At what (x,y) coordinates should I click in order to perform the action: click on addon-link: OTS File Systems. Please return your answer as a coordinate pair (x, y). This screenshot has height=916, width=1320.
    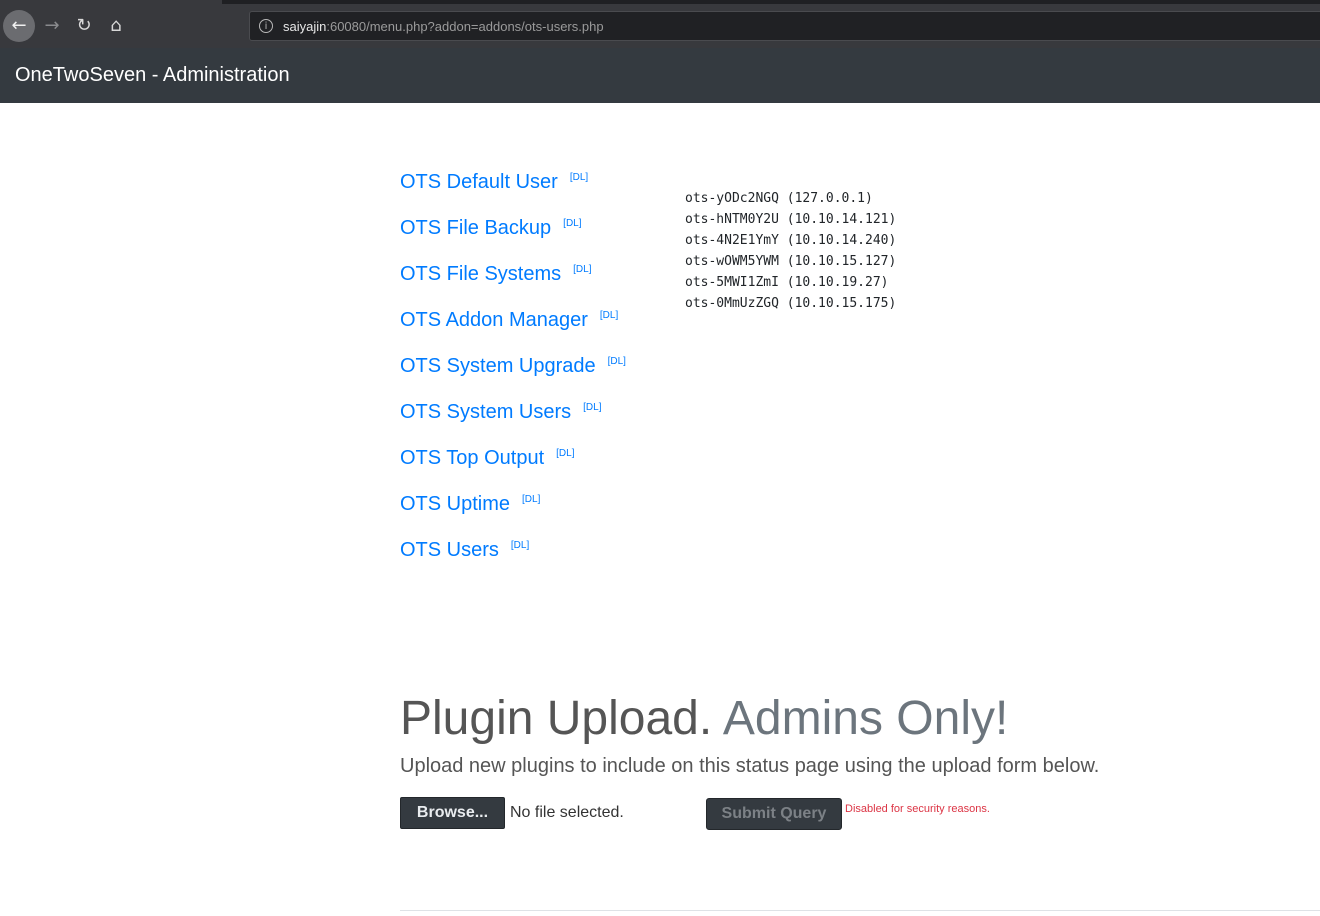
    Looking at the image, I should click on (480, 274).